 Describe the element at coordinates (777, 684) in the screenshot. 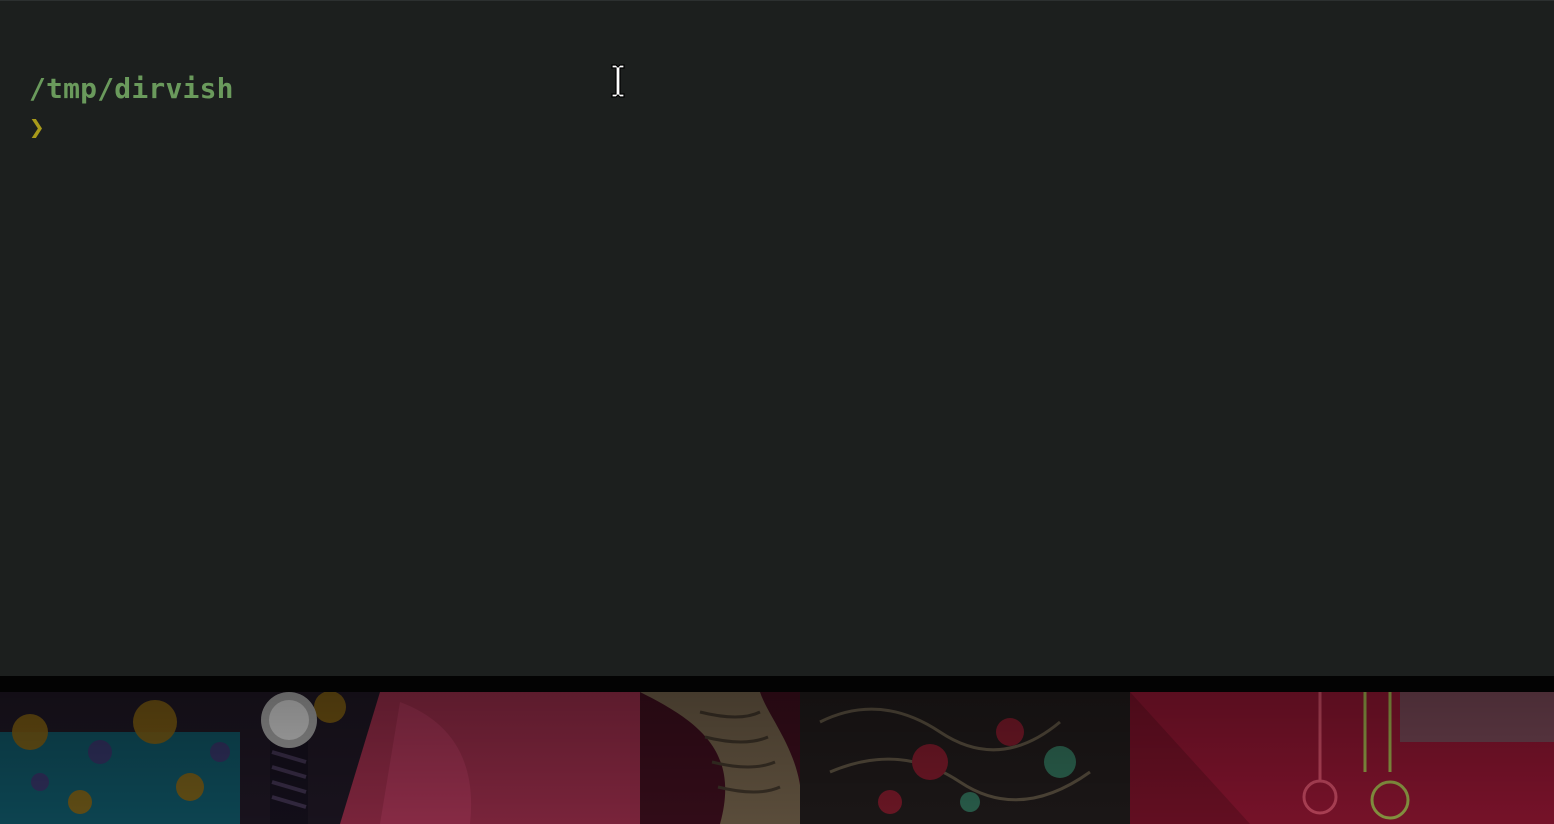

I see `window-divider` at that location.